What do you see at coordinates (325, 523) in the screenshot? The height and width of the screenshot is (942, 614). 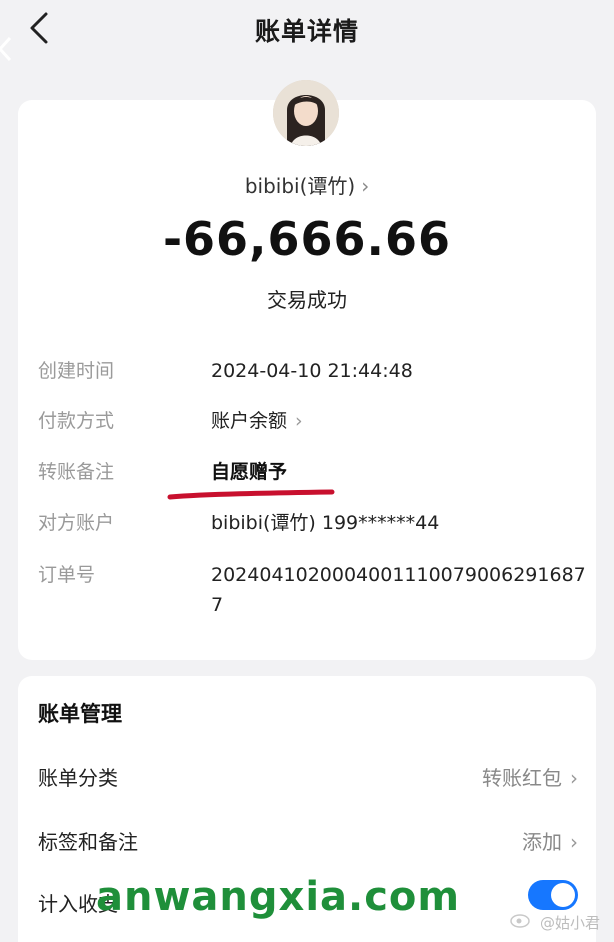 I see `detail-value: bibibi(谭竹) 199******44` at bounding box center [325, 523].